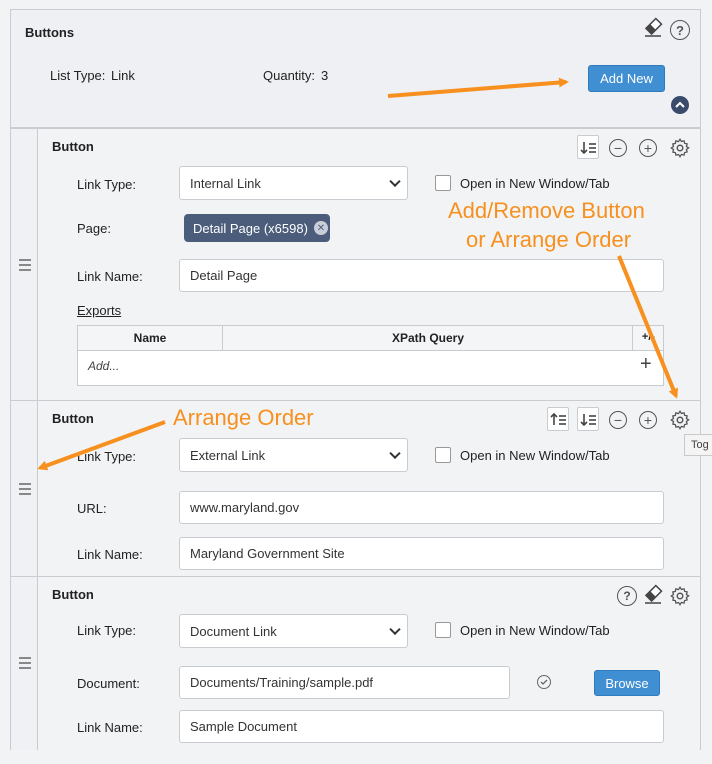 This screenshot has height=764, width=712. I want to click on arrow-to-settings, so click(647, 327).